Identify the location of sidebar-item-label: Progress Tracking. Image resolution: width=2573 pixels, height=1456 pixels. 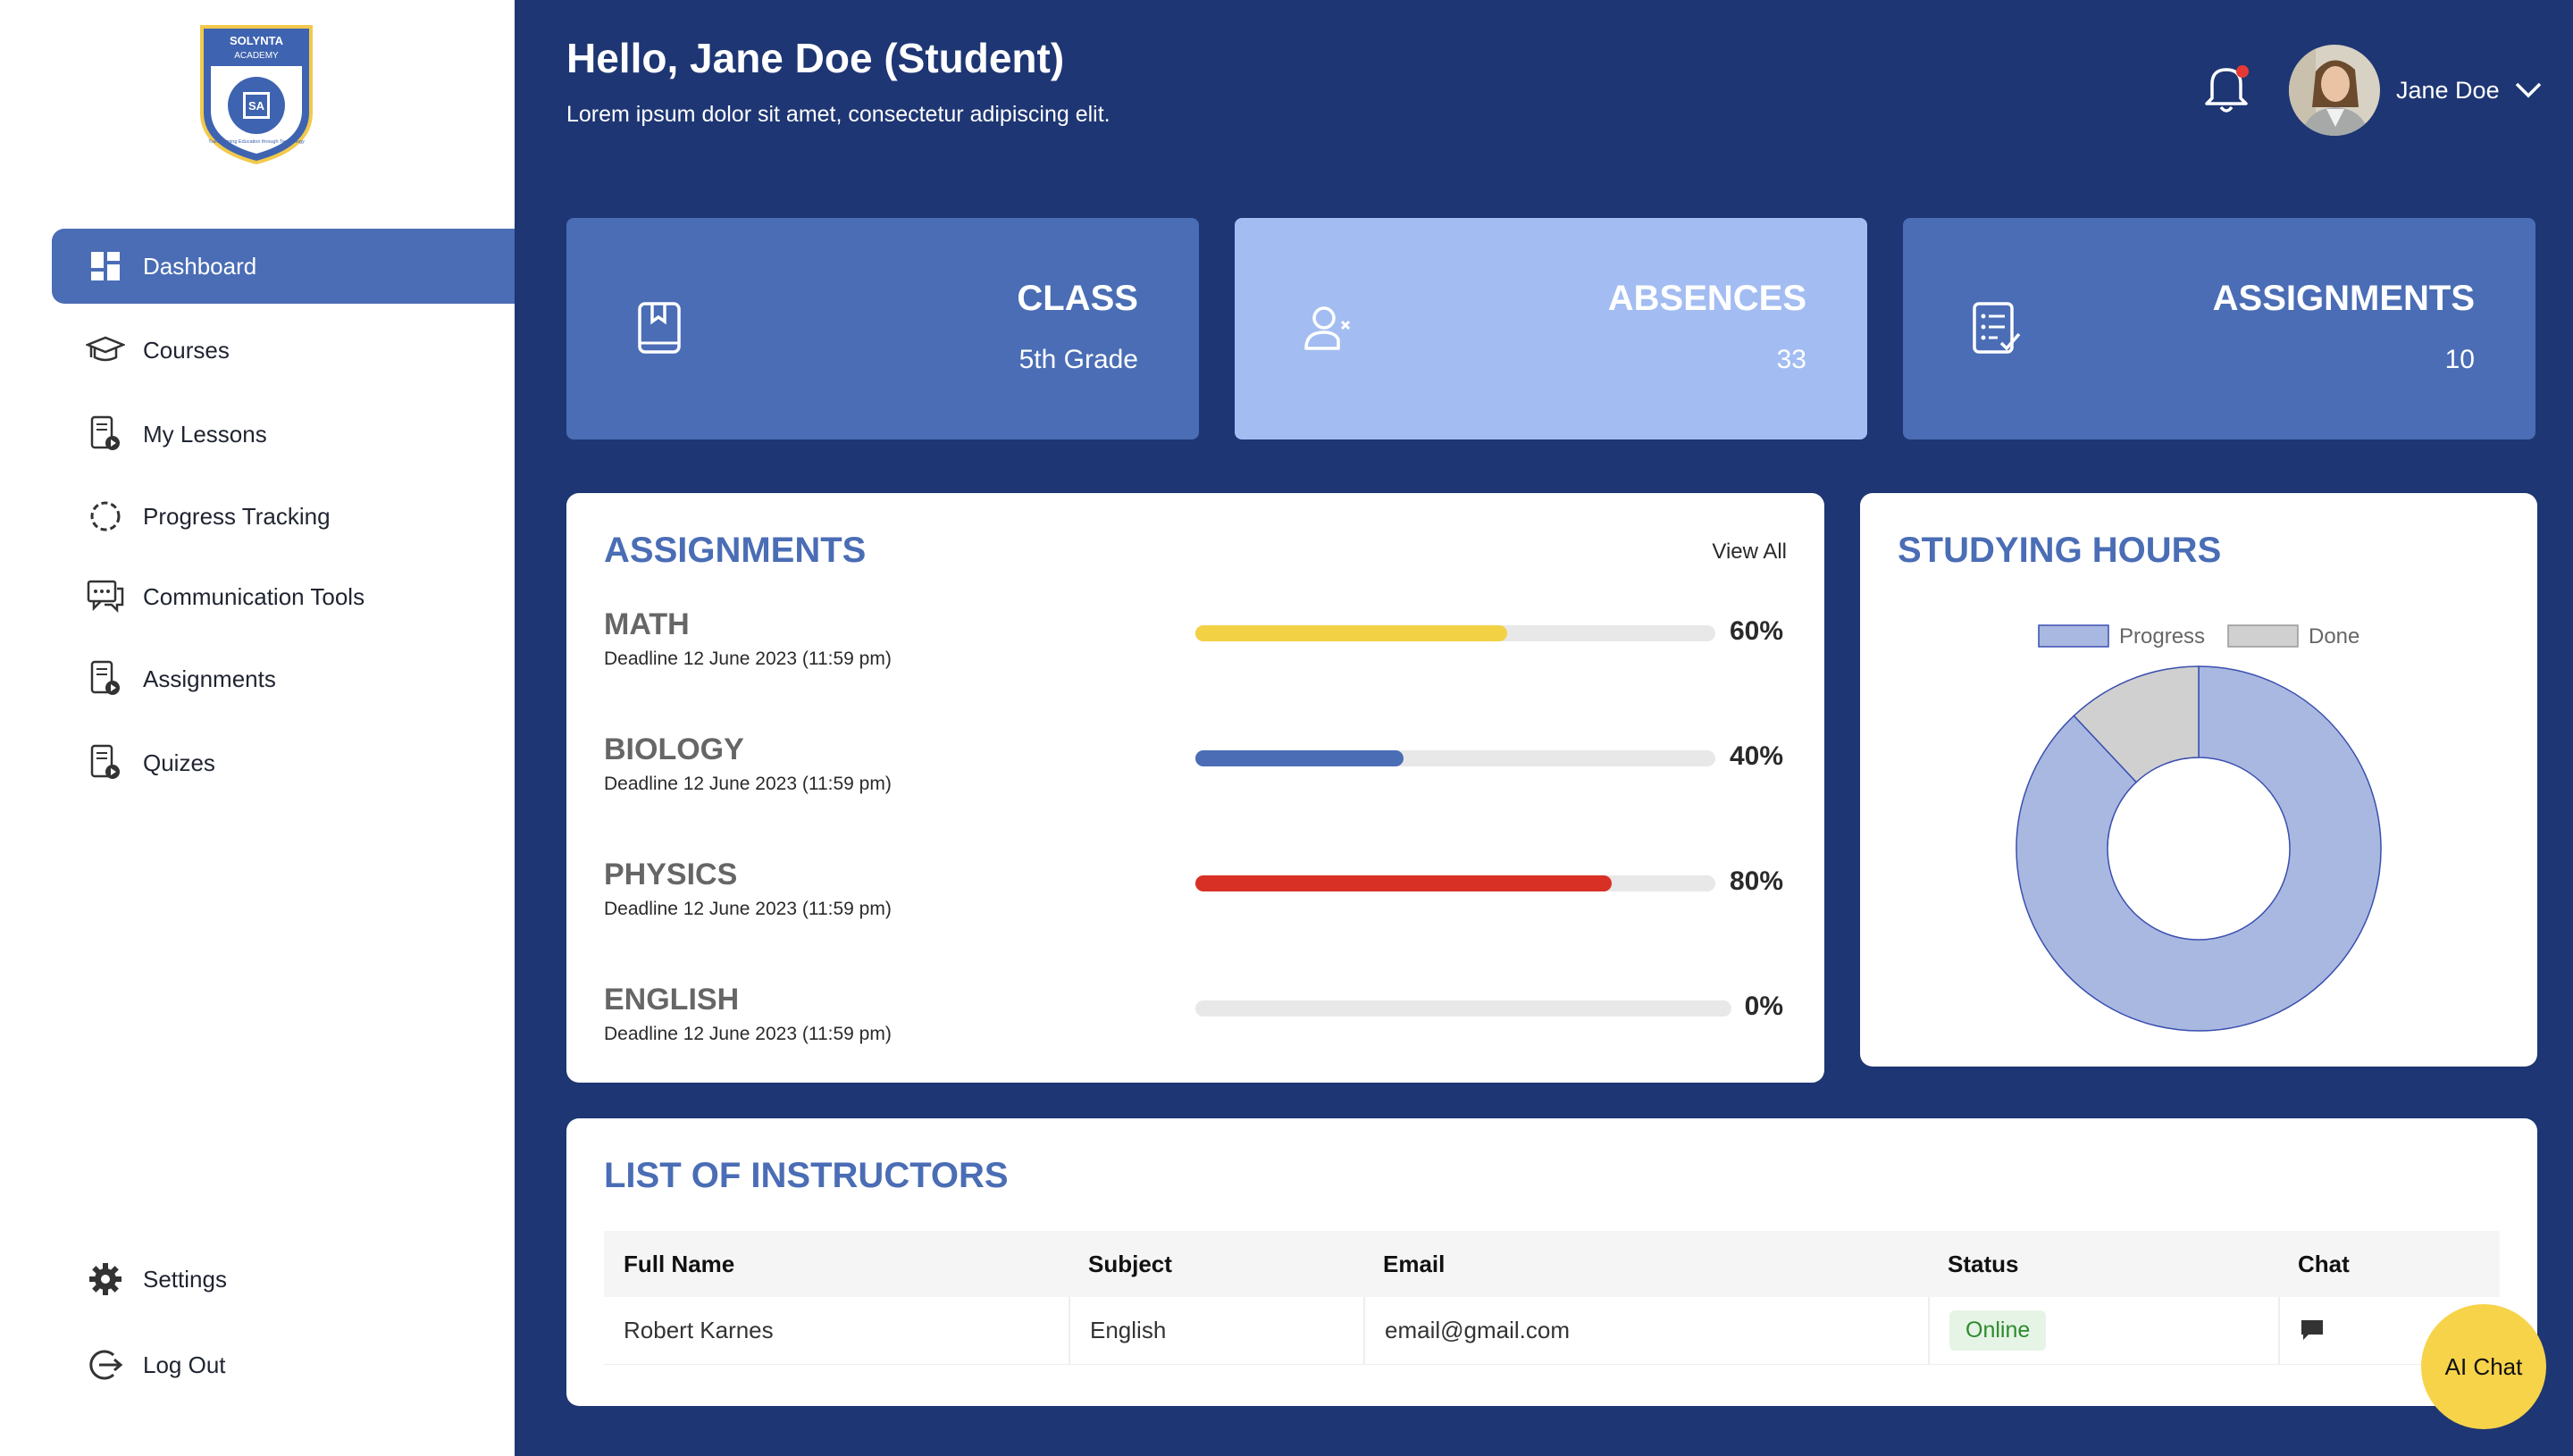
(237, 516).